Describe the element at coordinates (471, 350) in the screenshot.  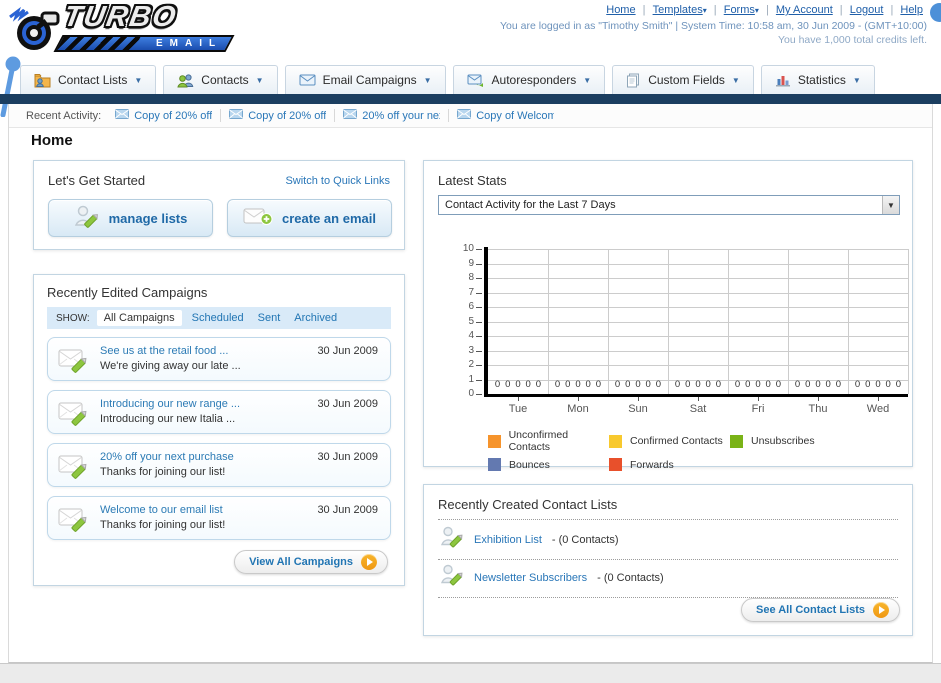
I see `y-axis-tick-label: 3` at that location.